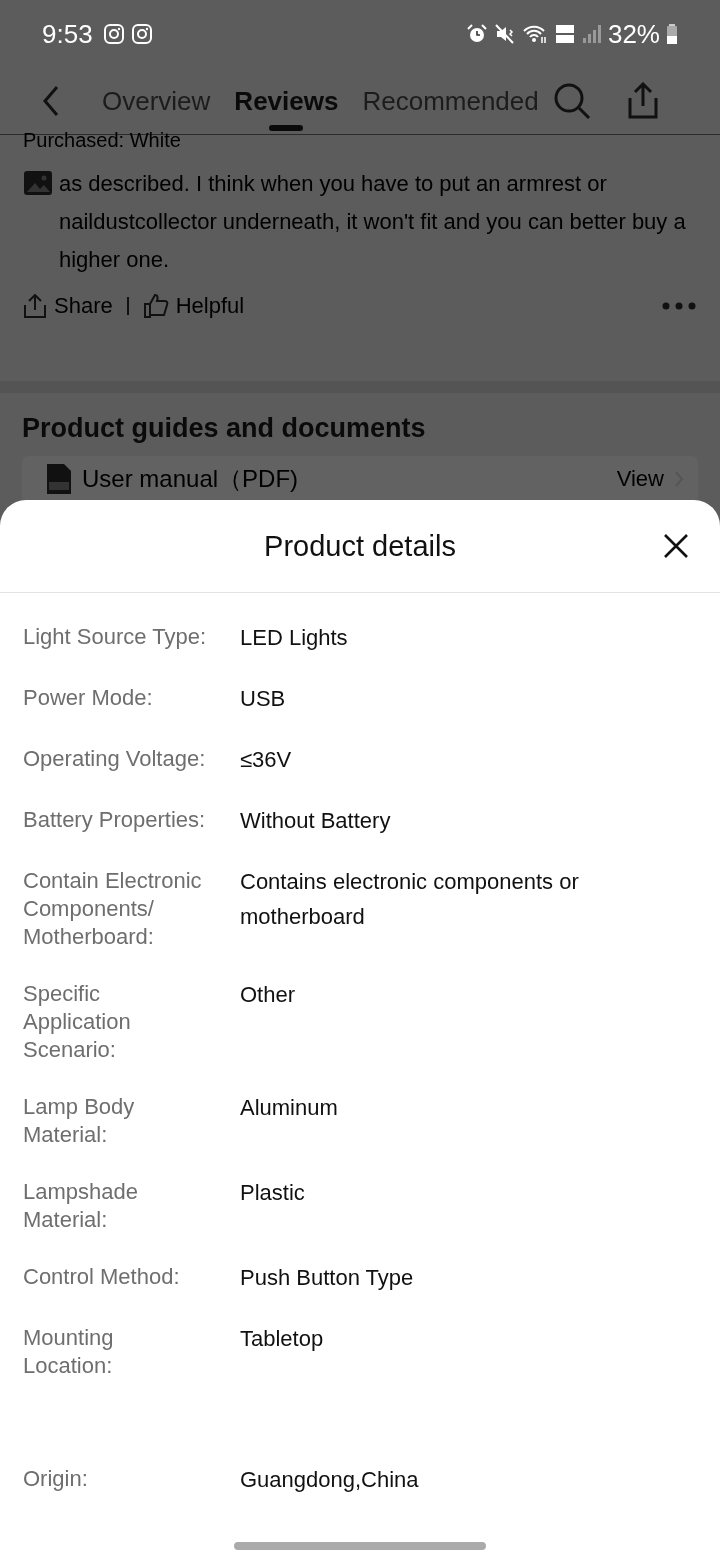 The width and height of the screenshot is (720, 1560). I want to click on helpful-button: Helpful, so click(193, 306).